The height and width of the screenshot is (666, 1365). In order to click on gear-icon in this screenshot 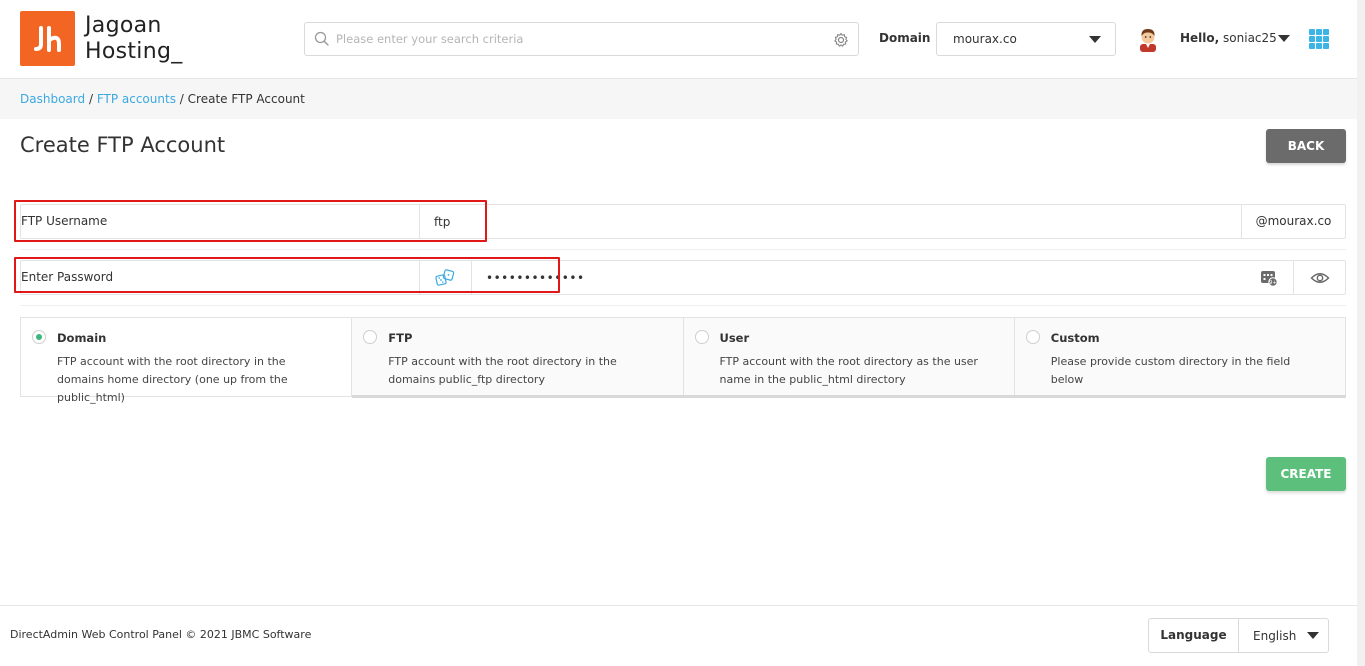, I will do `click(841, 40)`.